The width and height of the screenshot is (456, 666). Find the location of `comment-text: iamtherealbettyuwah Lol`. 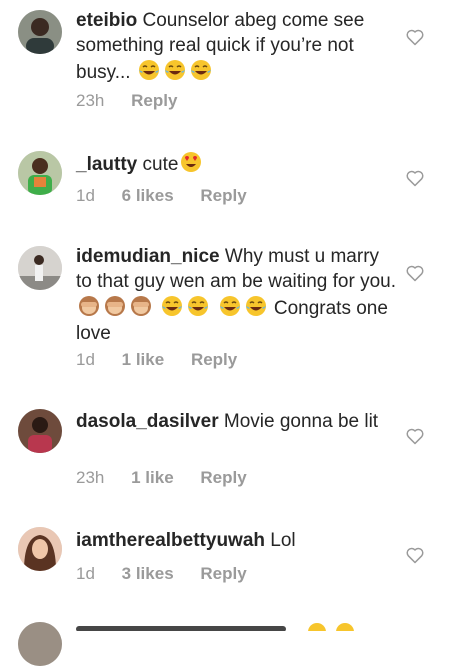

comment-text: iamtherealbettyuwah Lol is located at coordinates (236, 540).